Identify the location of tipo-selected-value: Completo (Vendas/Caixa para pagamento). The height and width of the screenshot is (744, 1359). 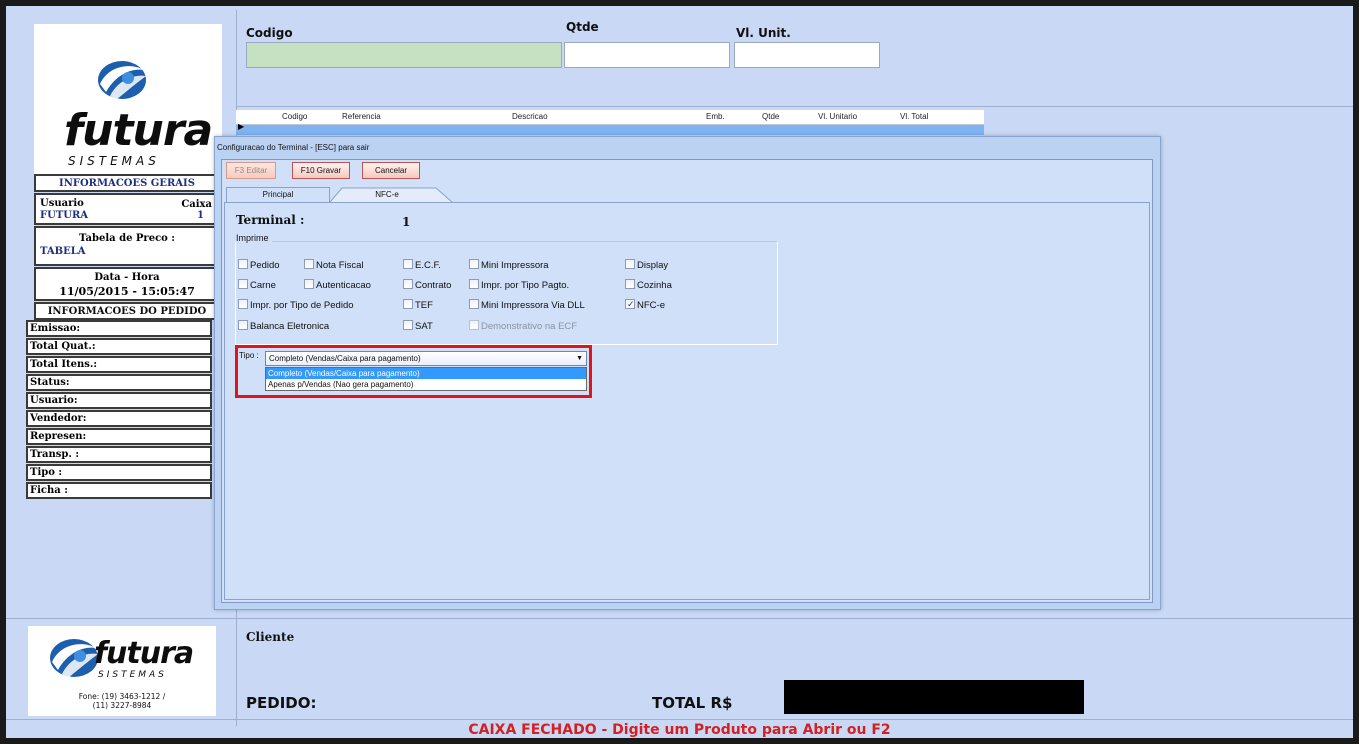
(345, 358).